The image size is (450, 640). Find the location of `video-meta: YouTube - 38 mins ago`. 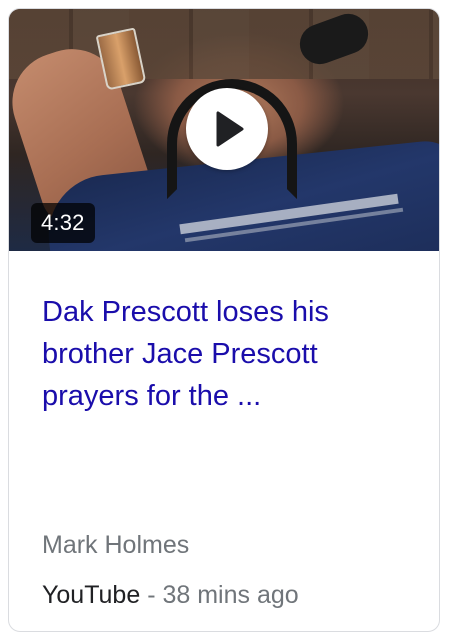

video-meta: YouTube - 38 mins ago is located at coordinates (170, 595).